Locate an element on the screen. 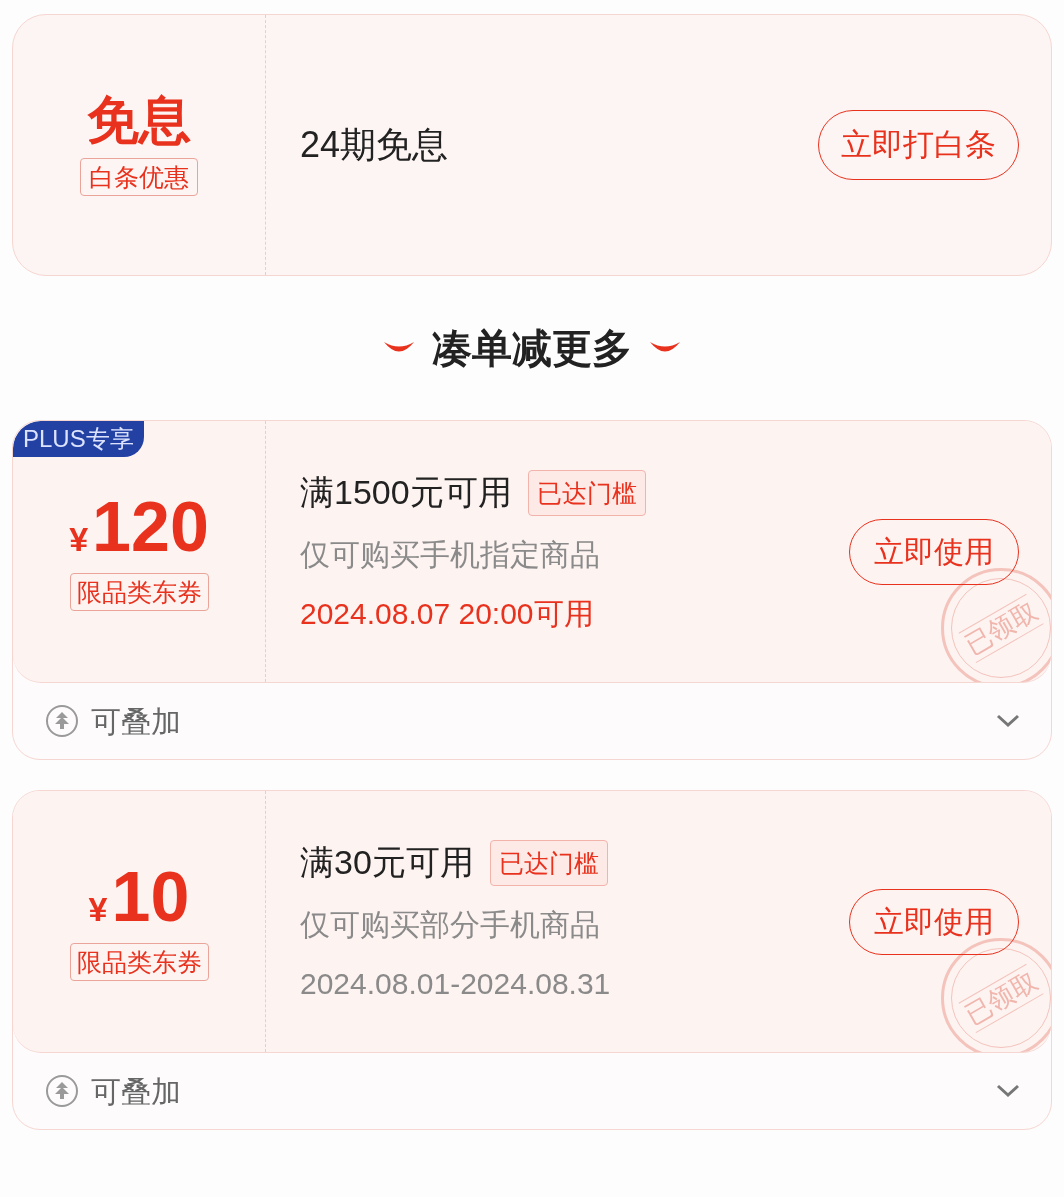 Image resolution: width=1064 pixels, height=1197 pixels. coupon-condition: 满1500元可用 is located at coordinates (406, 492).